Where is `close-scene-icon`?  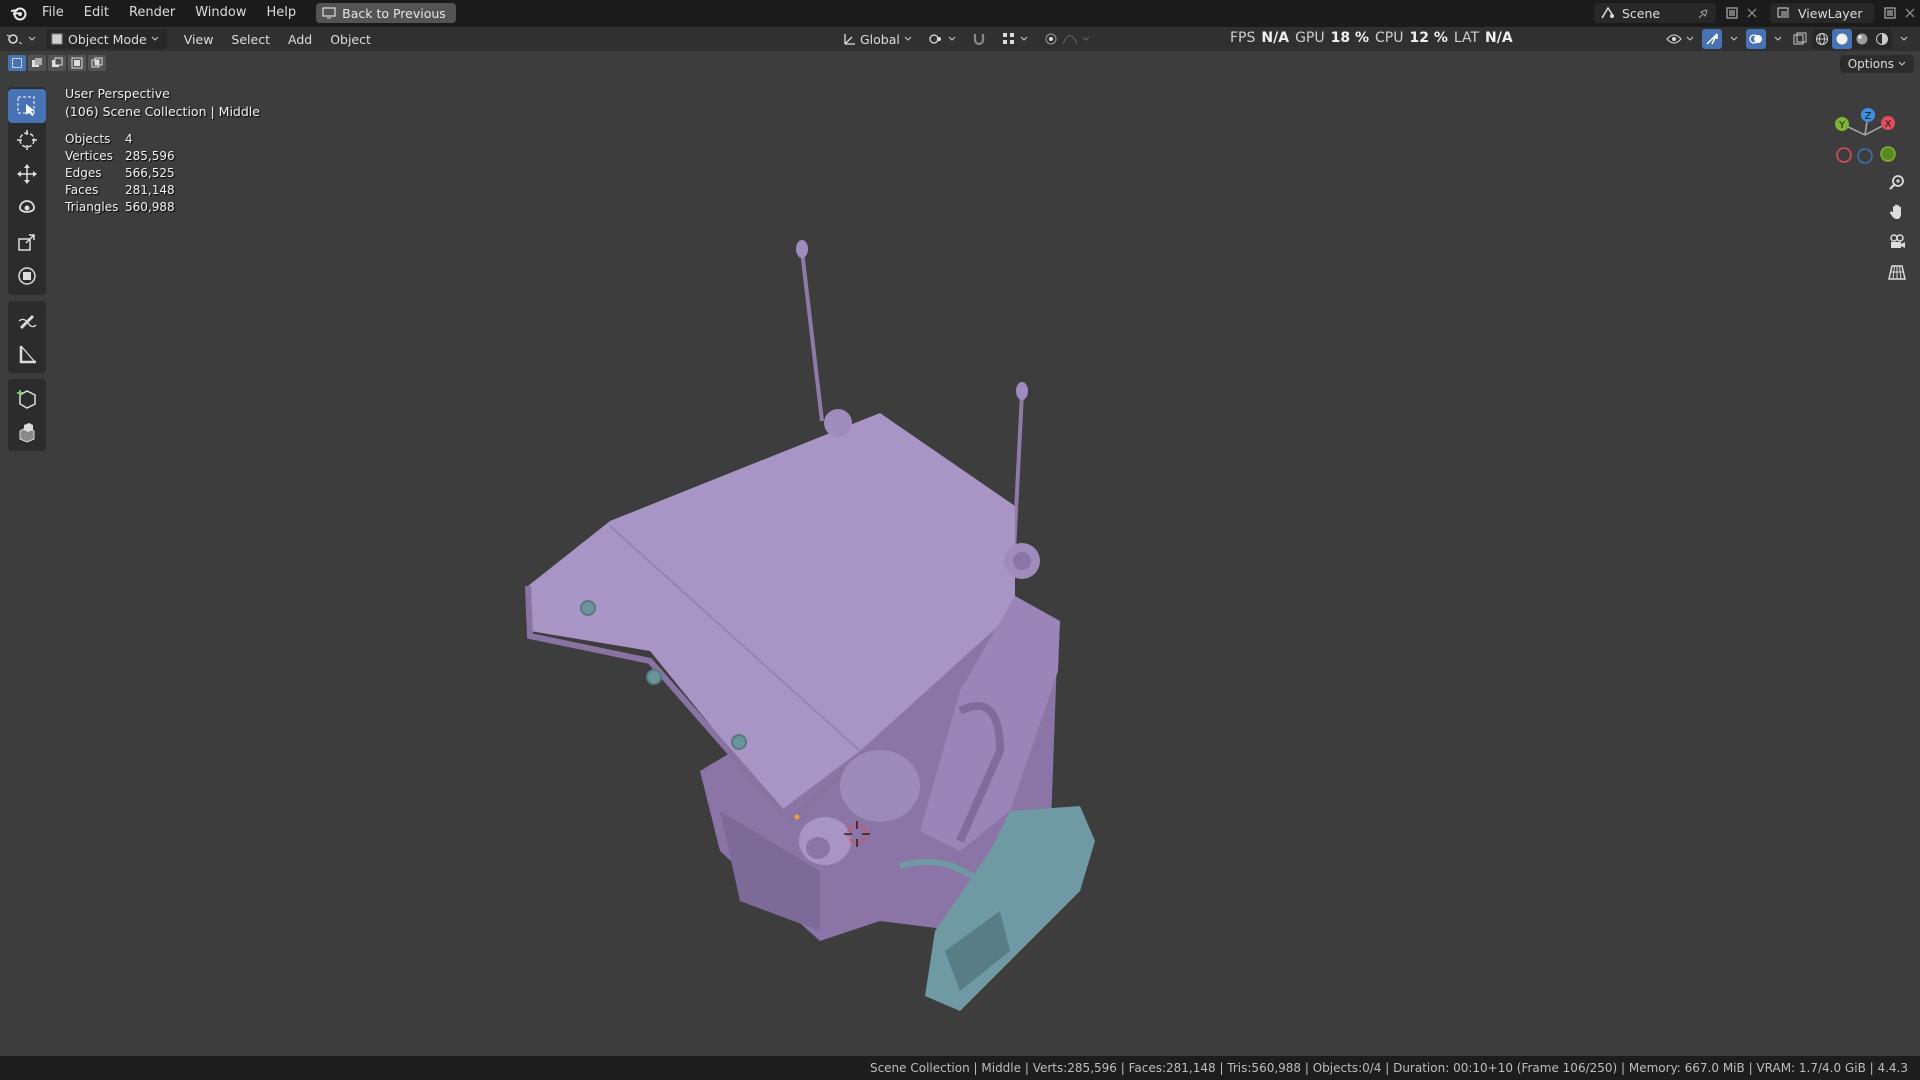 close-scene-icon is located at coordinates (1752, 13).